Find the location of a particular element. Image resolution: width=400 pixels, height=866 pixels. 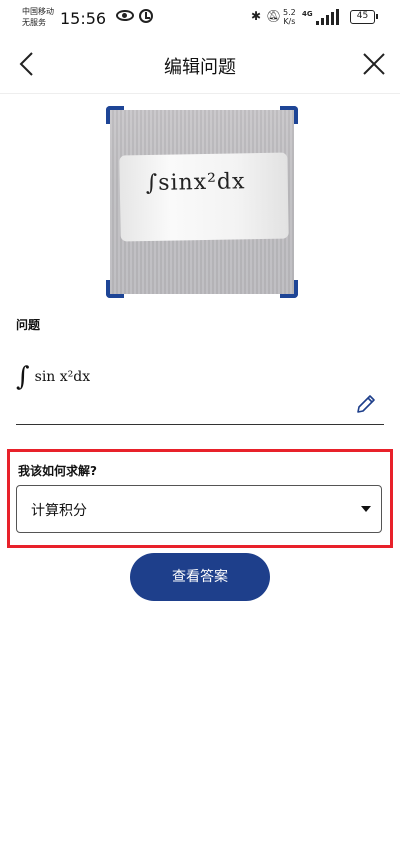

close-icon is located at coordinates (374, 64).